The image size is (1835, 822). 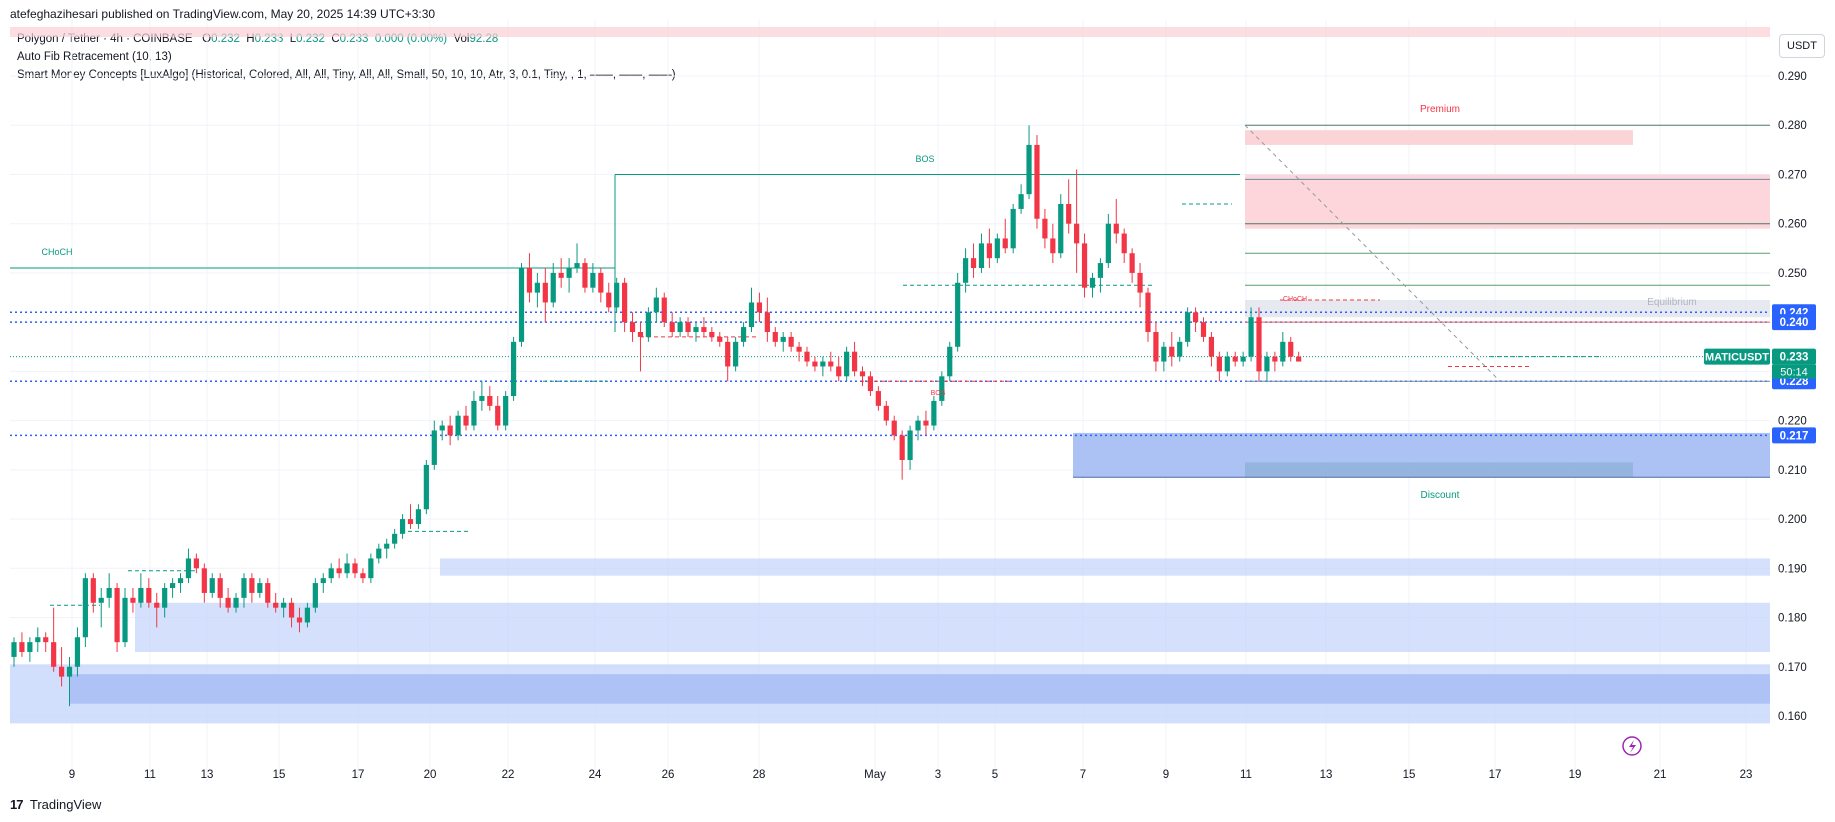 What do you see at coordinates (150, 775) in the screenshot?
I see `x-tick-label: 11` at bounding box center [150, 775].